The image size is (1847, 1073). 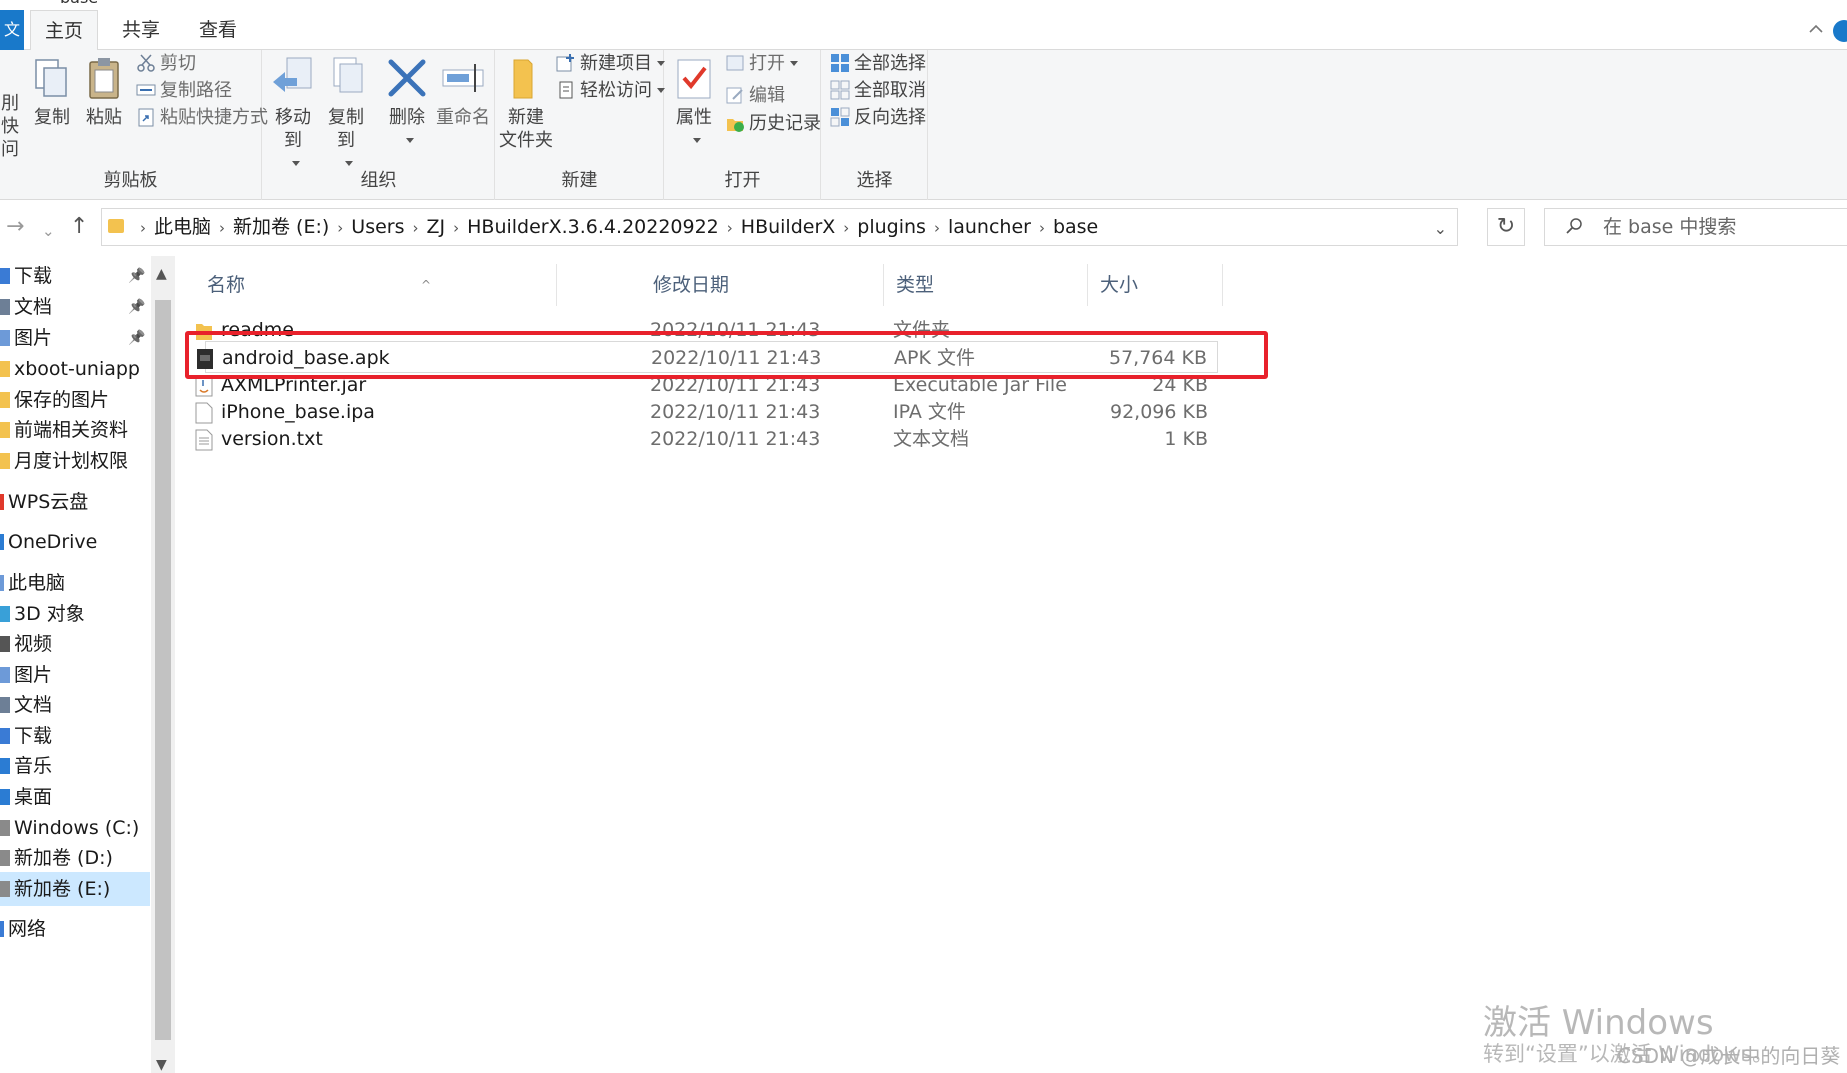 What do you see at coordinates (694, 104) in the screenshot?
I see `properties-button: 属性` at bounding box center [694, 104].